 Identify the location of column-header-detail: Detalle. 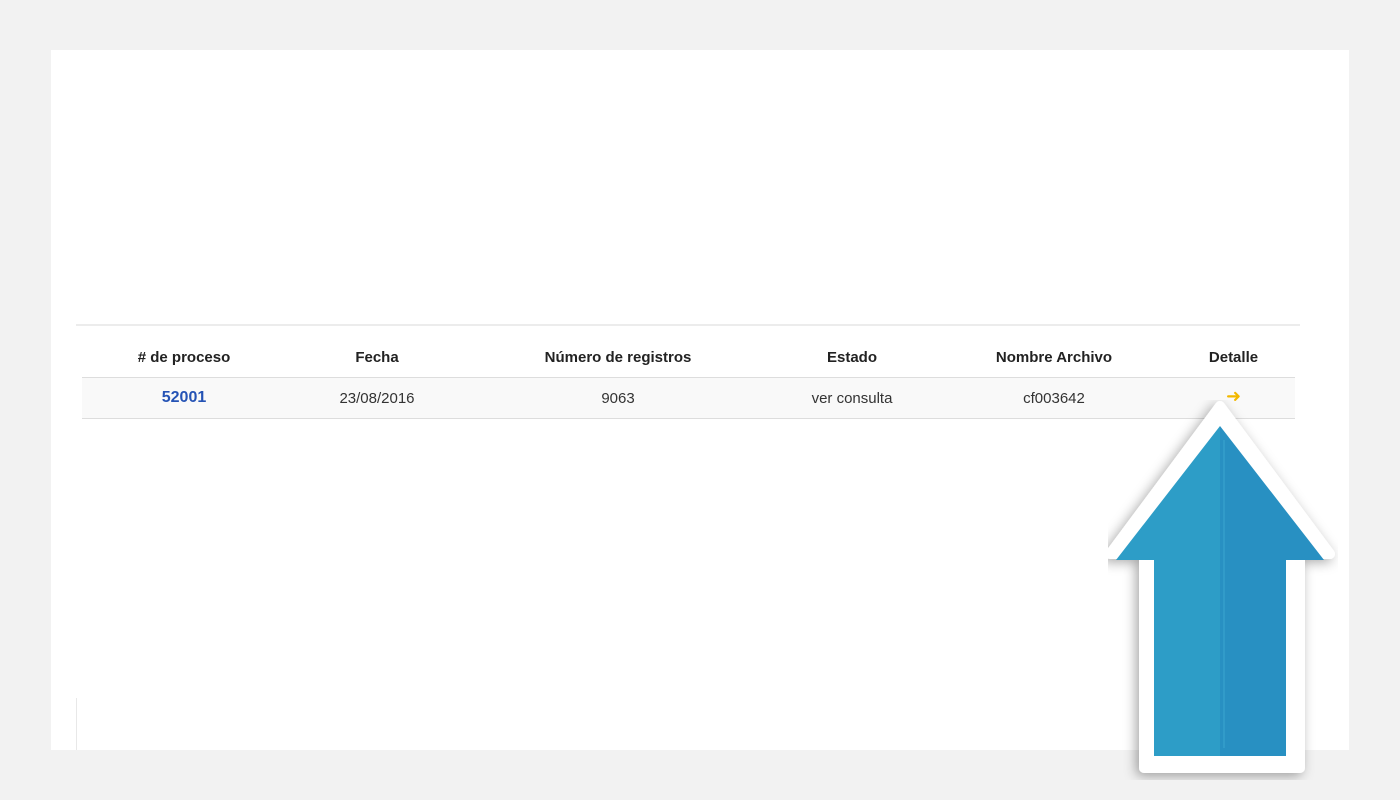
(1233, 357).